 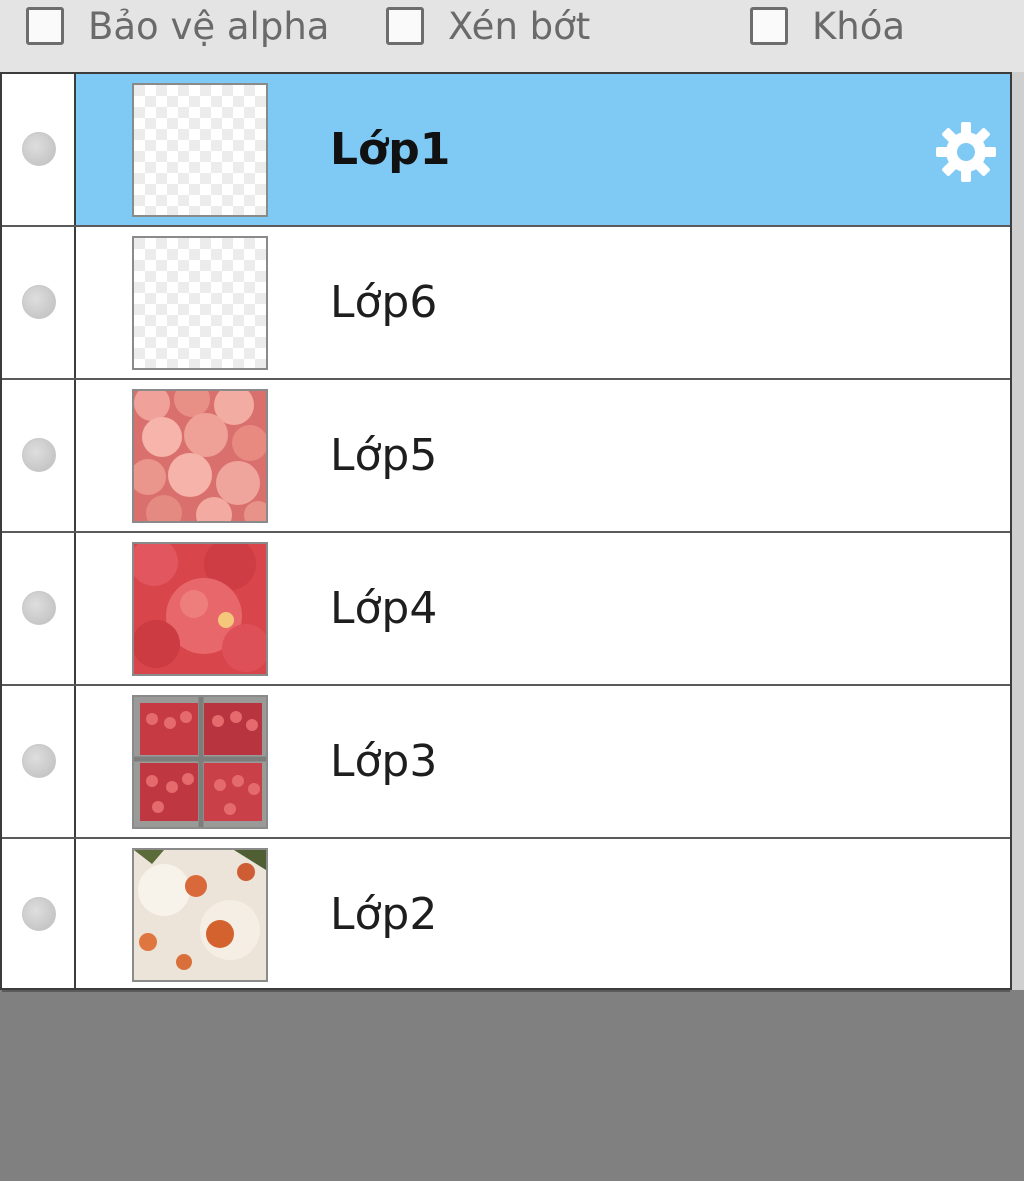 What do you see at coordinates (543, 302) in the screenshot?
I see `layer-row-main: Lớp6` at bounding box center [543, 302].